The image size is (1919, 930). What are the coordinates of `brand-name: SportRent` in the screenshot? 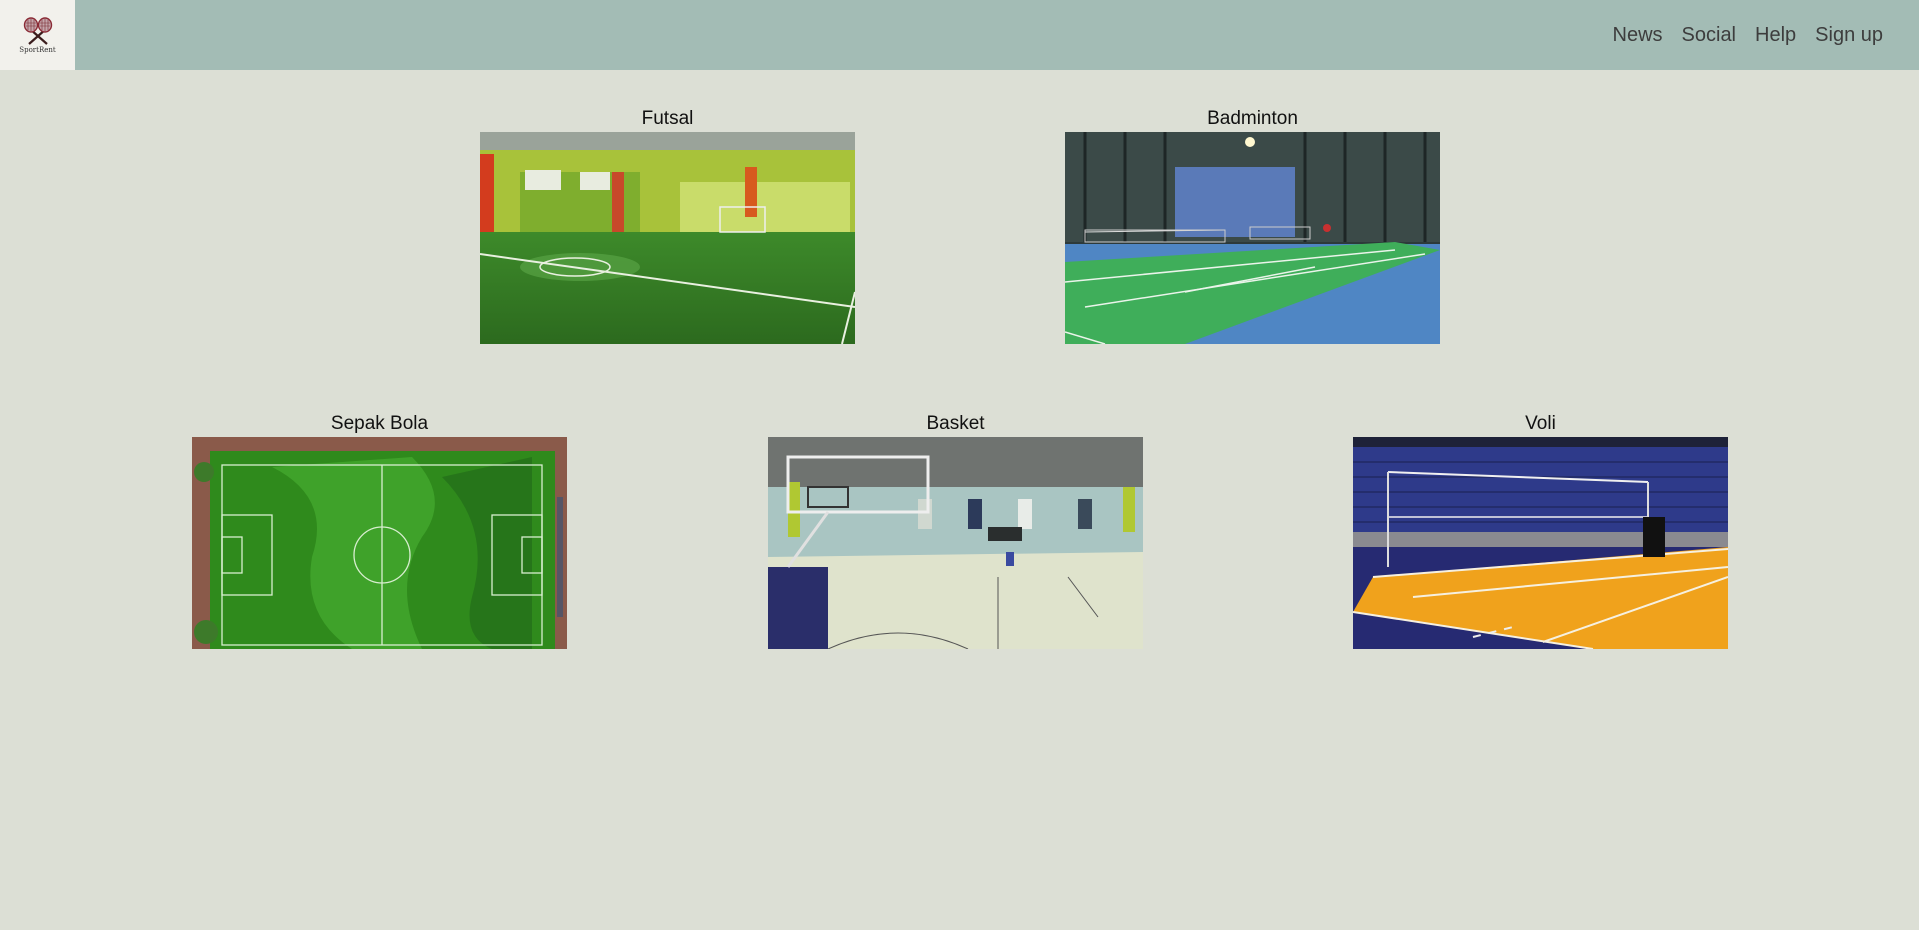 It's located at (37, 49).